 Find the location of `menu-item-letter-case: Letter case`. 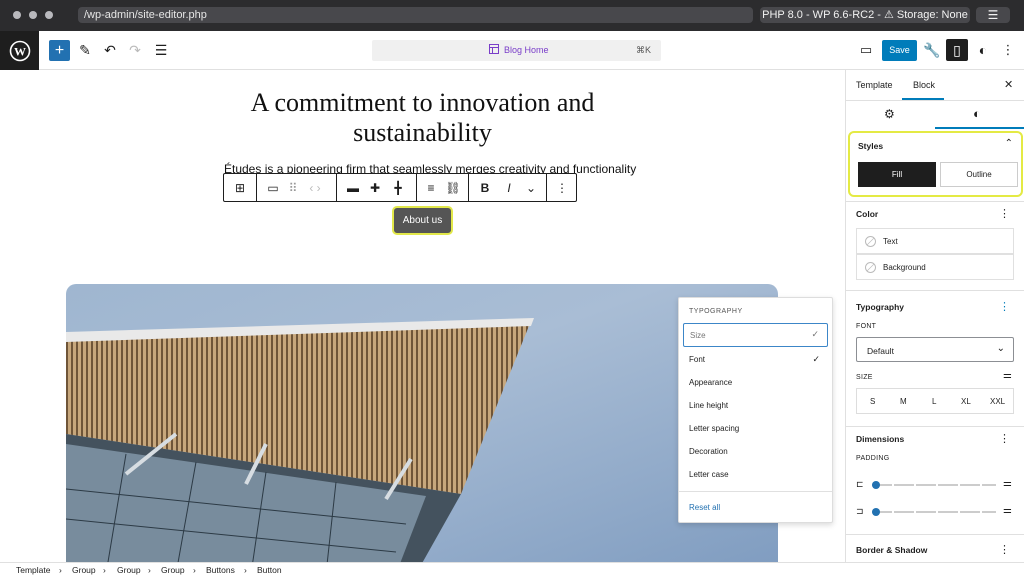

menu-item-letter-case: Letter case is located at coordinates (709, 474).